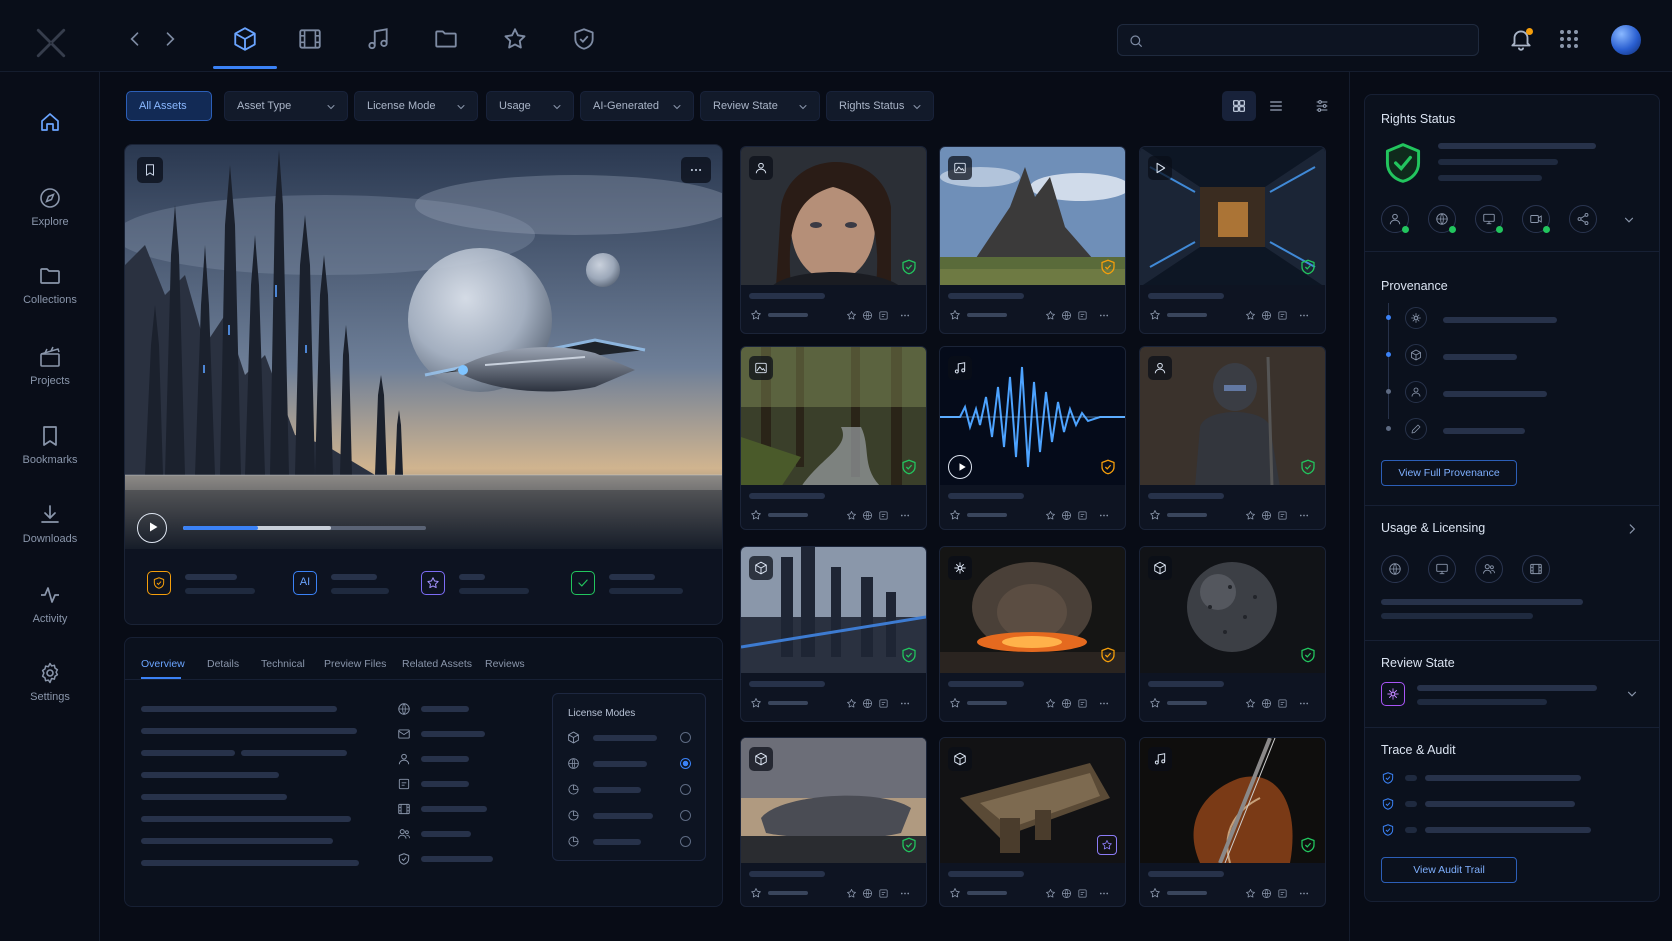  Describe the element at coordinates (169, 106) in the screenshot. I see `filter-all-assets: All Assets` at that location.